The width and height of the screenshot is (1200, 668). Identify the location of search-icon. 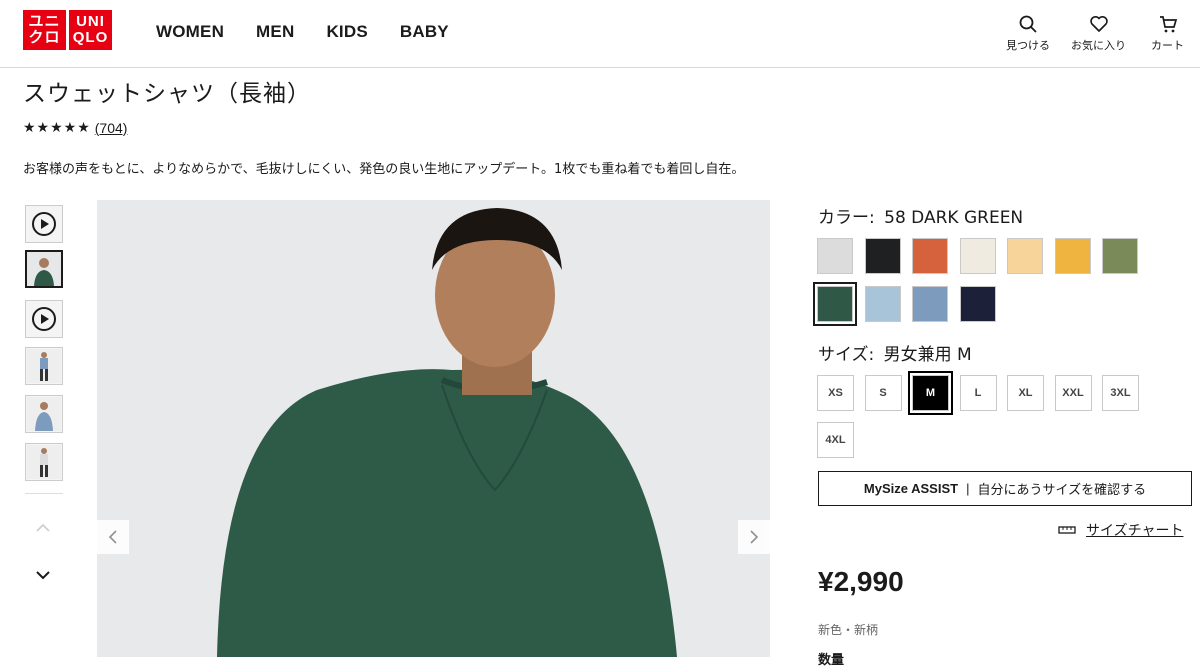
(1028, 24).